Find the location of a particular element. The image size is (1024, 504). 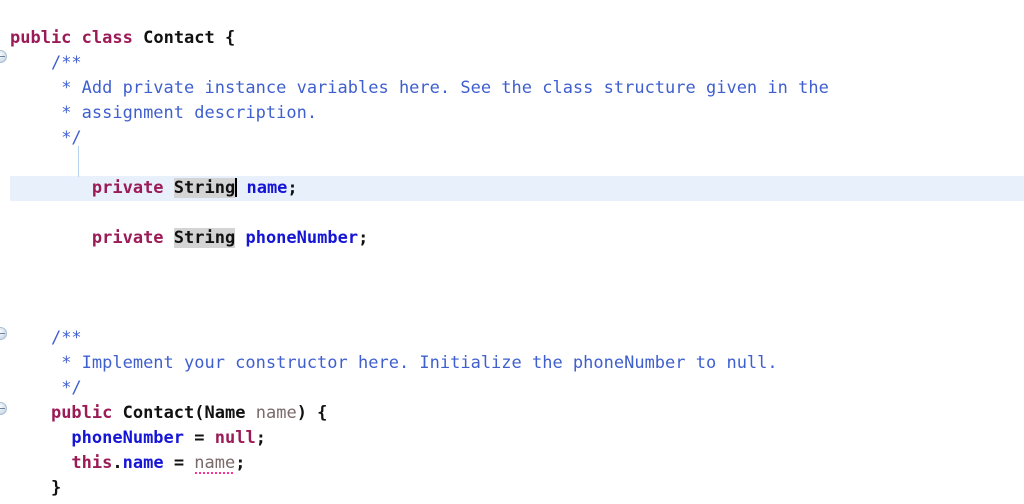

line-javadoc-open-ctor: /** is located at coordinates (46, 338).